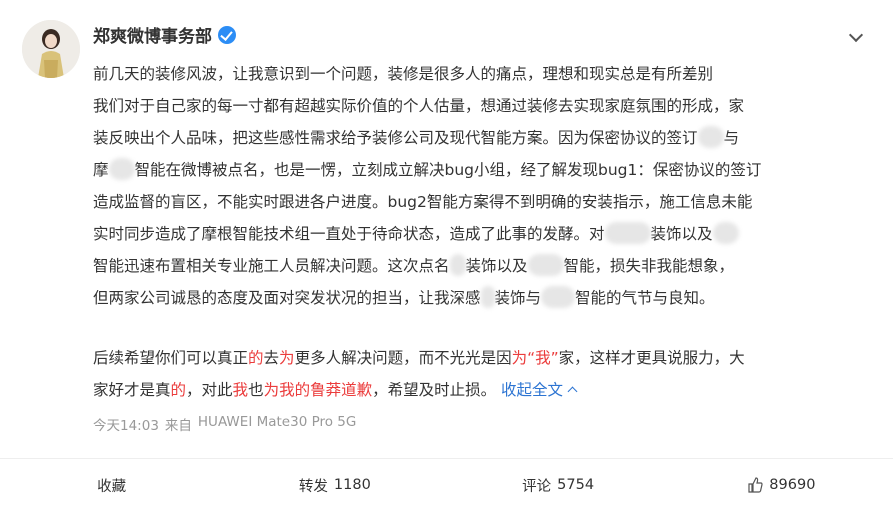 The width and height of the screenshot is (893, 515). I want to click on like-count: 89690, so click(792, 485).